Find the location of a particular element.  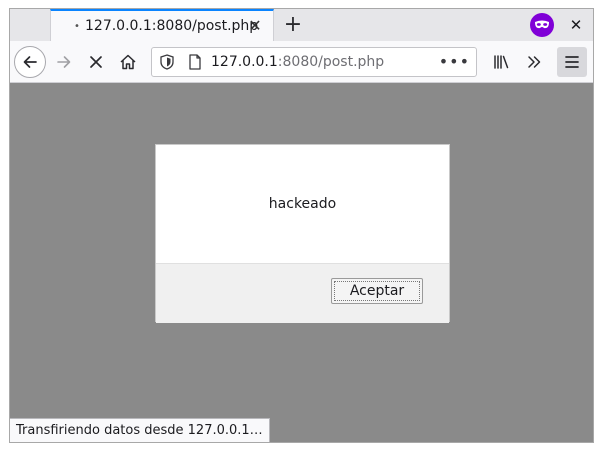

tab-strip: • 127.0.0.1:8080/post.php ✕ + ✕ is located at coordinates (301, 25).